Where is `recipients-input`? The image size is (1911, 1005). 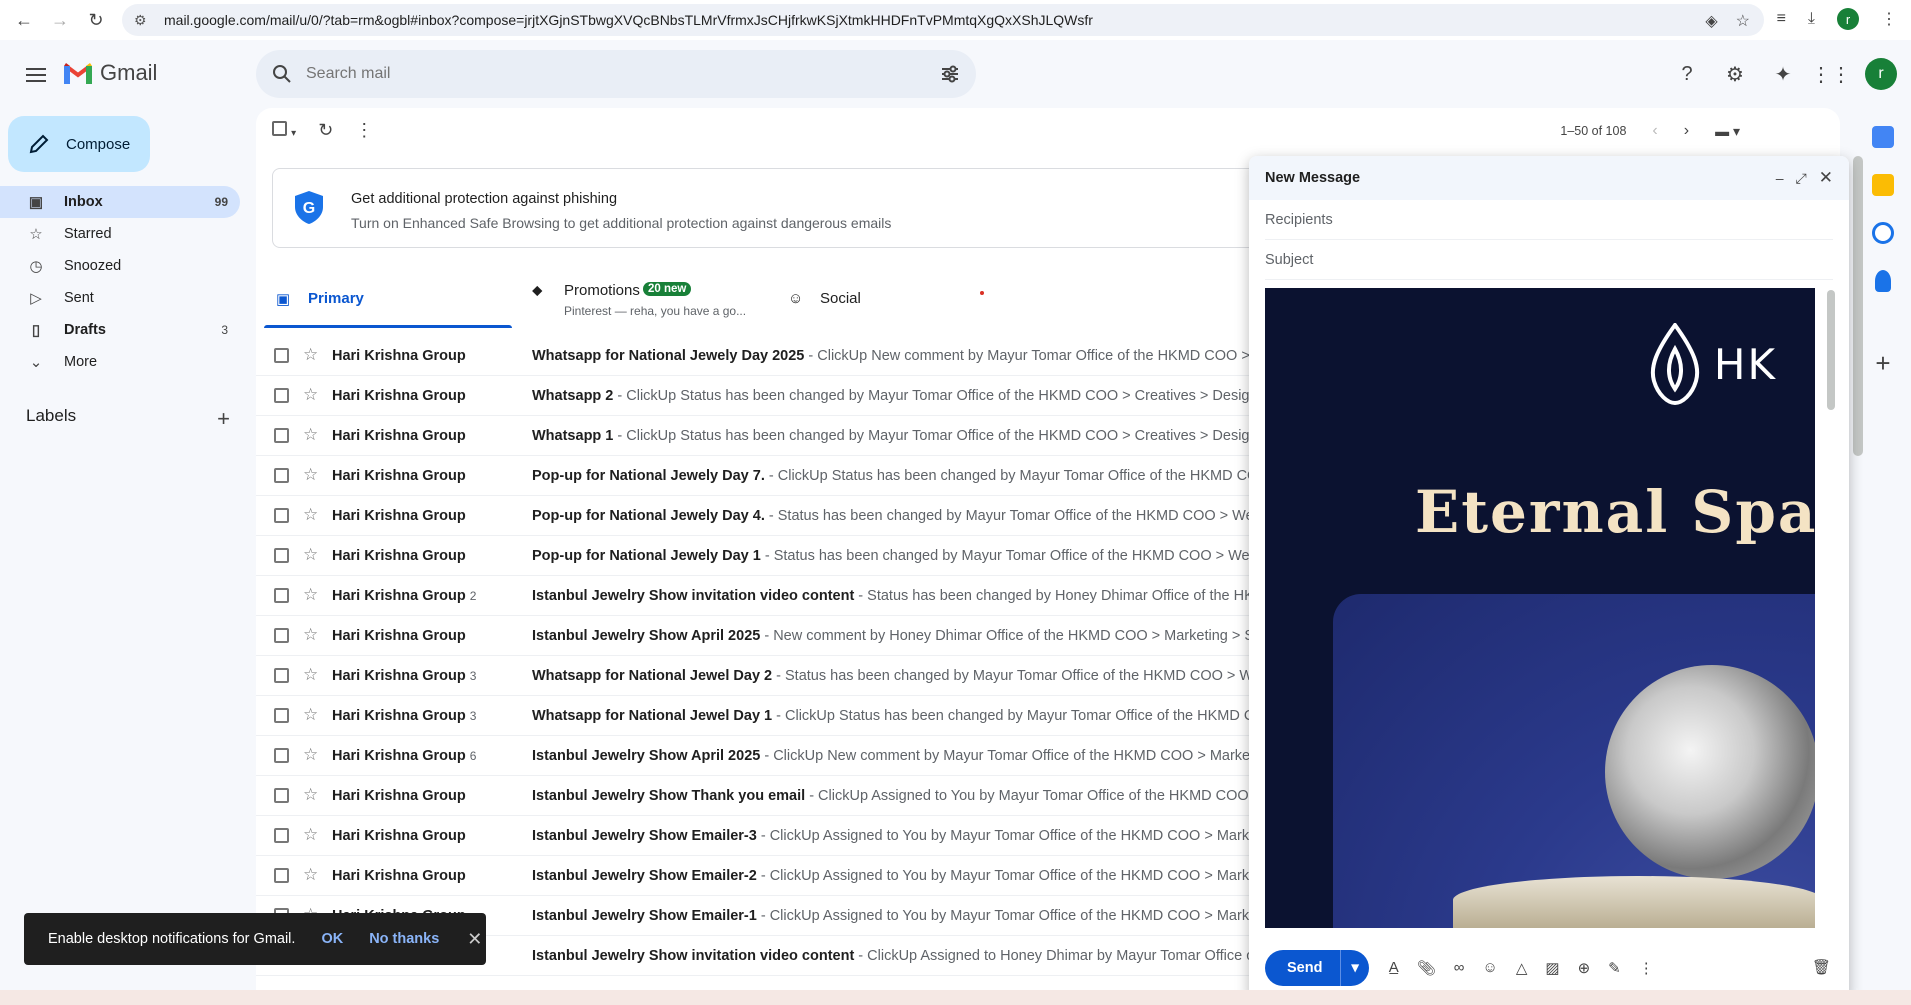 recipients-input is located at coordinates (1549, 219).